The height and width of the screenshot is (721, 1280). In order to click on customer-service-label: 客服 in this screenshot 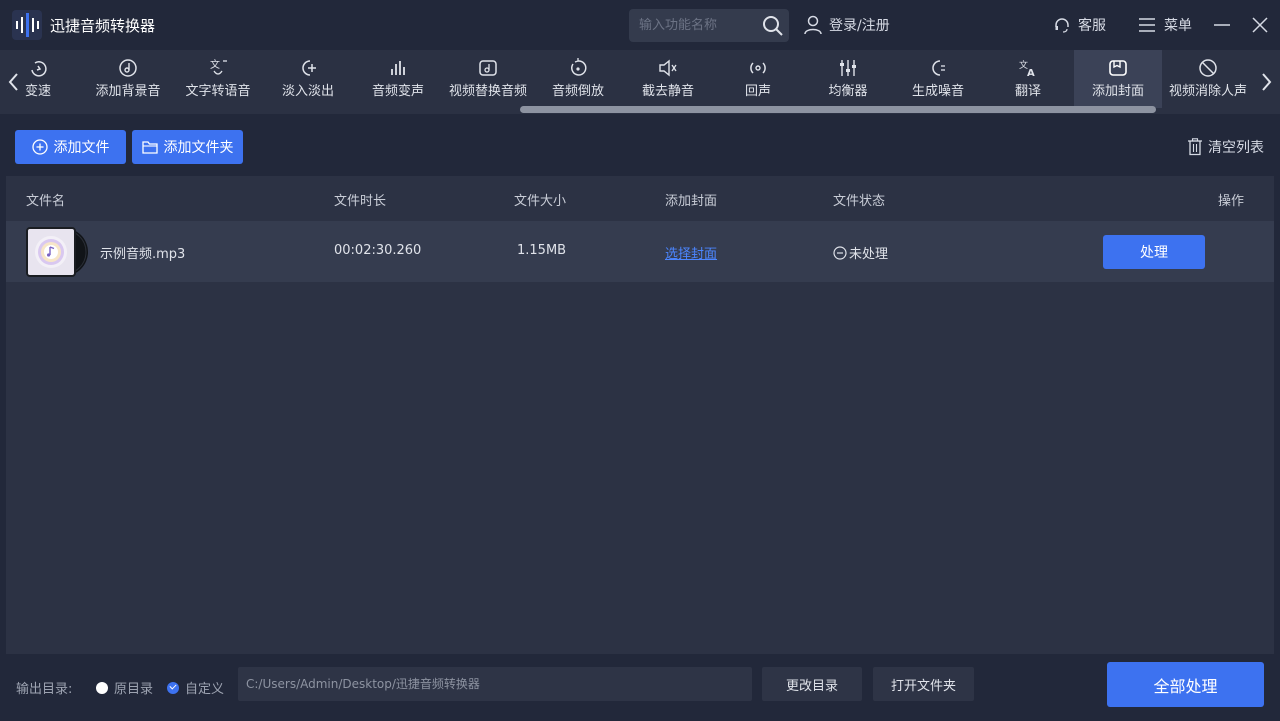, I will do `click(1092, 26)`.